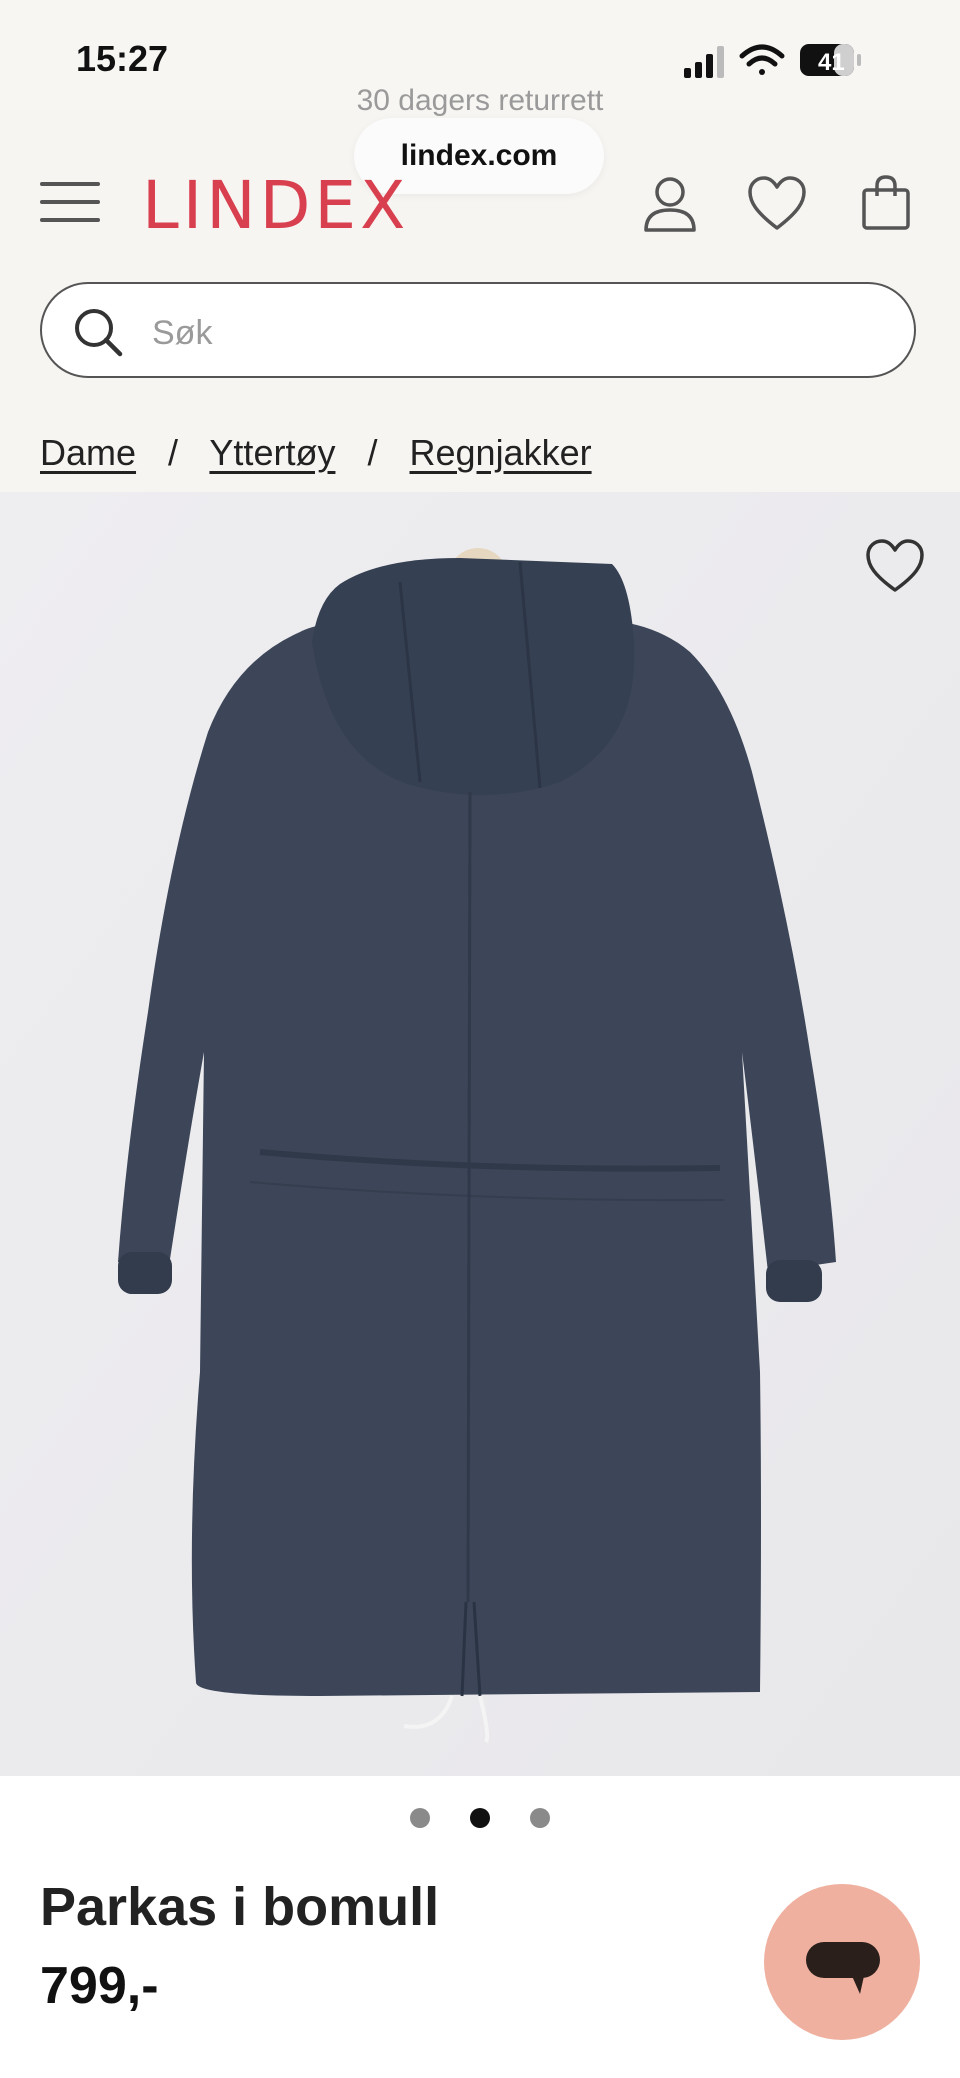 Image resolution: width=960 pixels, height=2078 pixels. Describe the element at coordinates (99, 1986) in the screenshot. I see `product-price: 799,-` at that location.